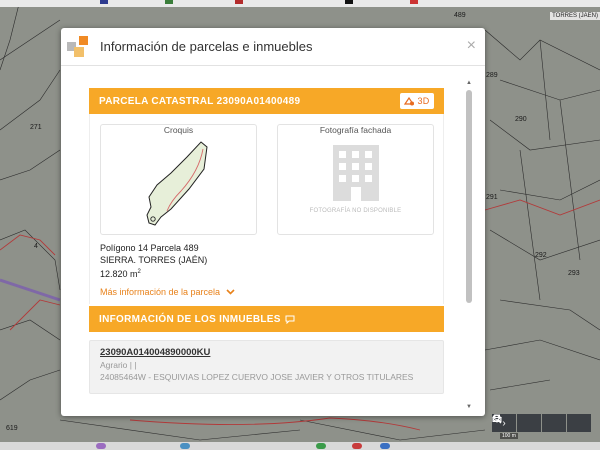 This screenshot has height=450, width=600. Describe the element at coordinates (190, 319) in the screenshot. I see `inmuebles-title: INFORMACIÓN DE LOS INMUEBLES` at that location.